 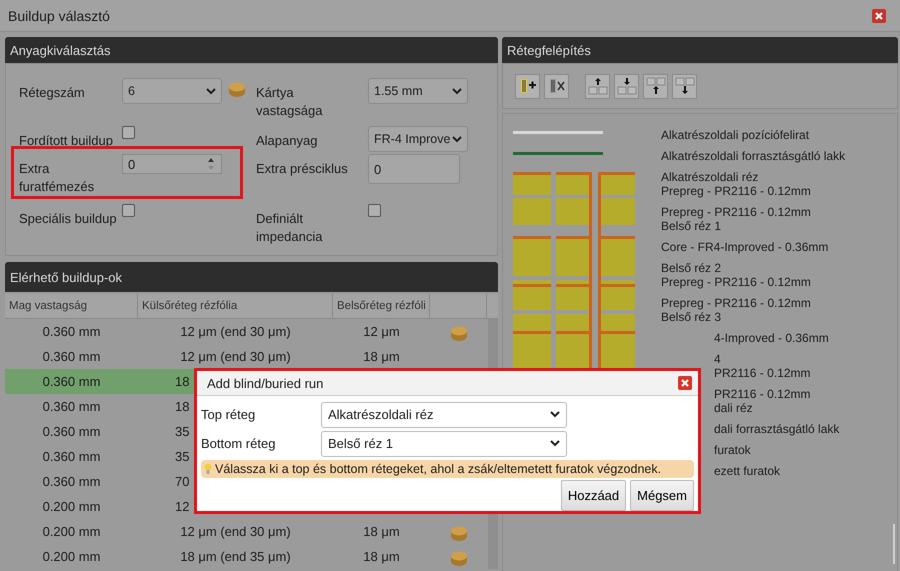 I want to click on field-label: Fordított buildup, so click(x=66, y=141).